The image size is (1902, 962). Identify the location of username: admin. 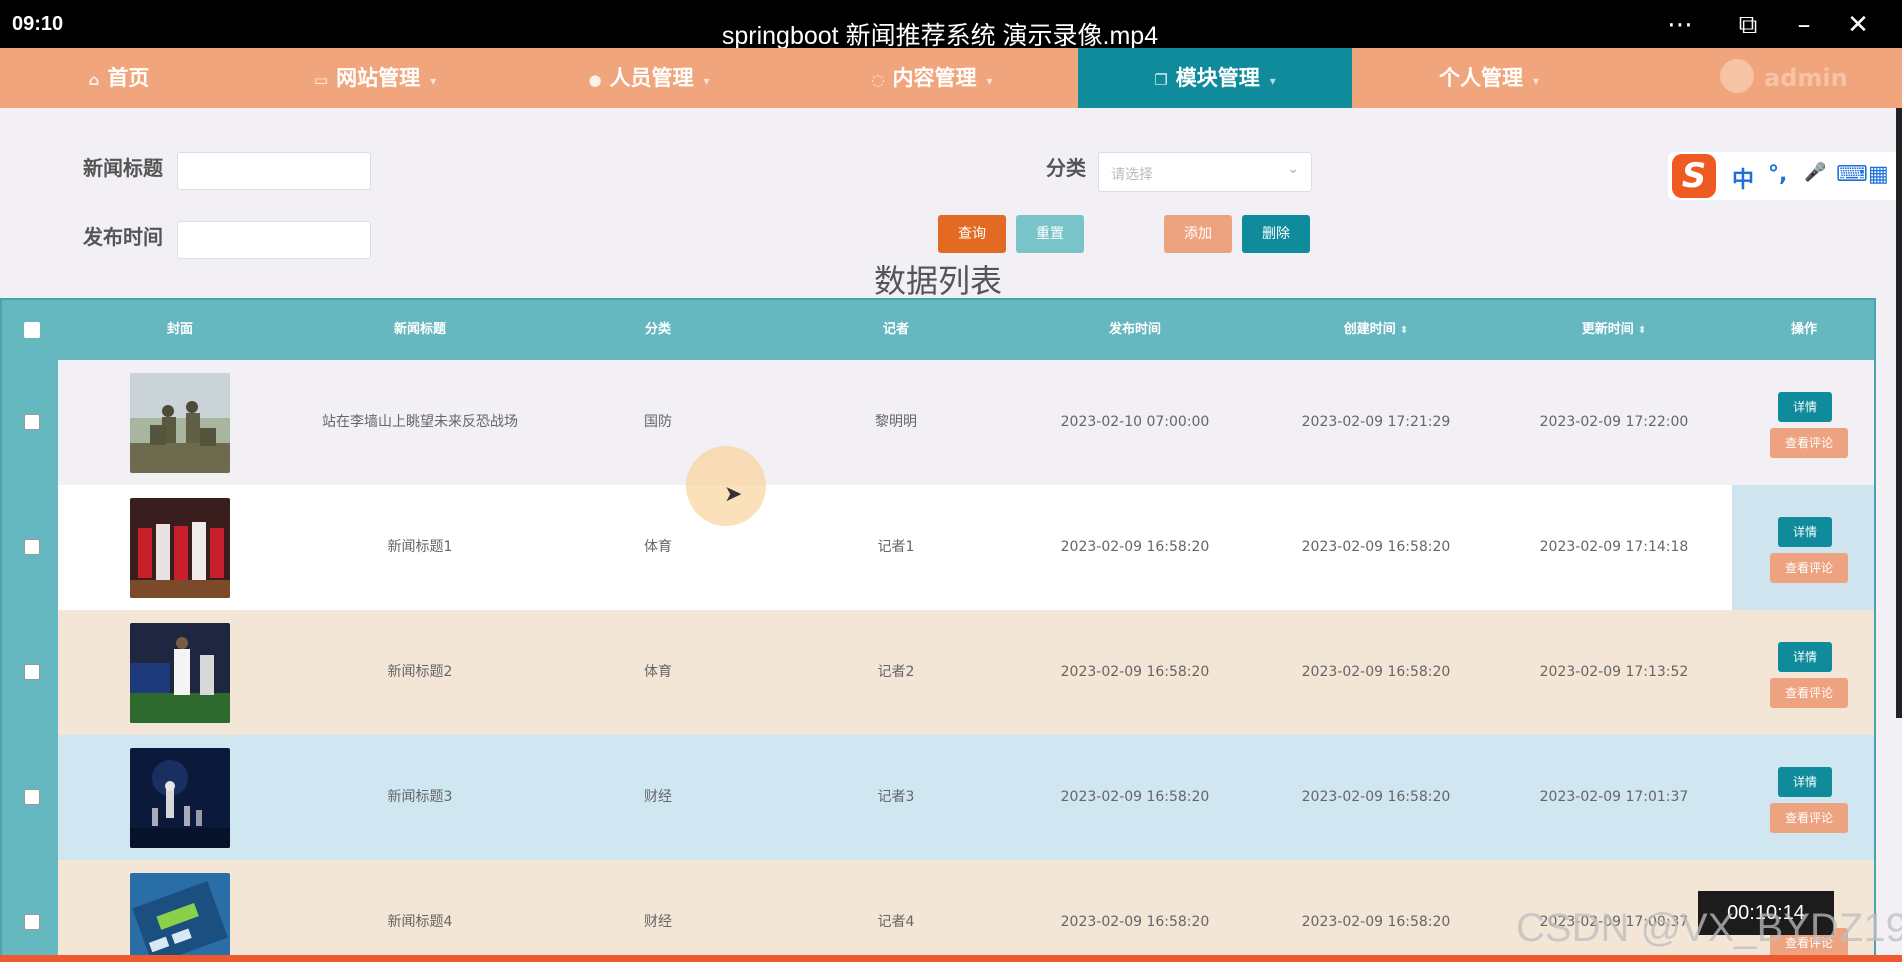
(1806, 78).